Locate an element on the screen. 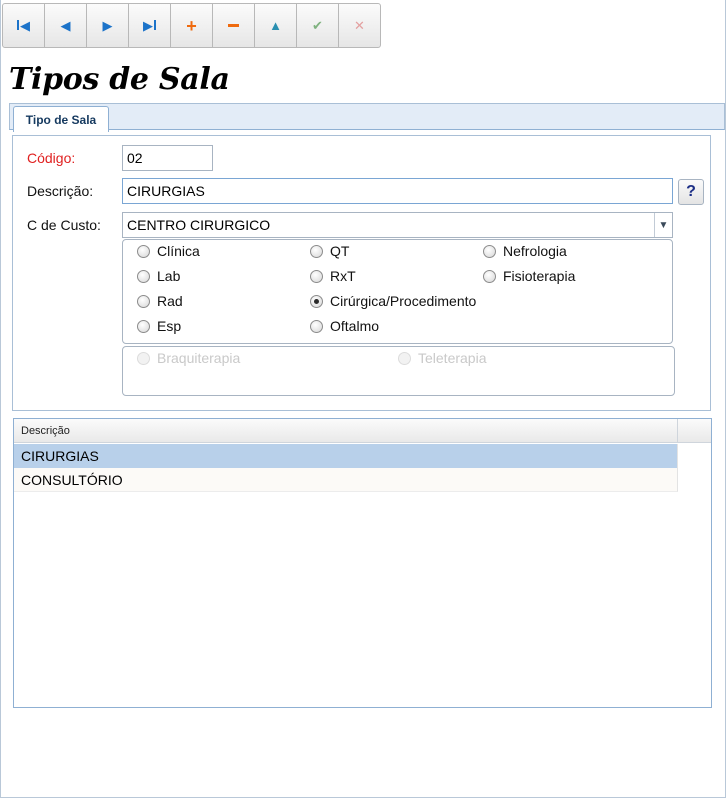 This screenshot has width=726, height=798. next-record-icon: ▶ is located at coordinates (107, 25).